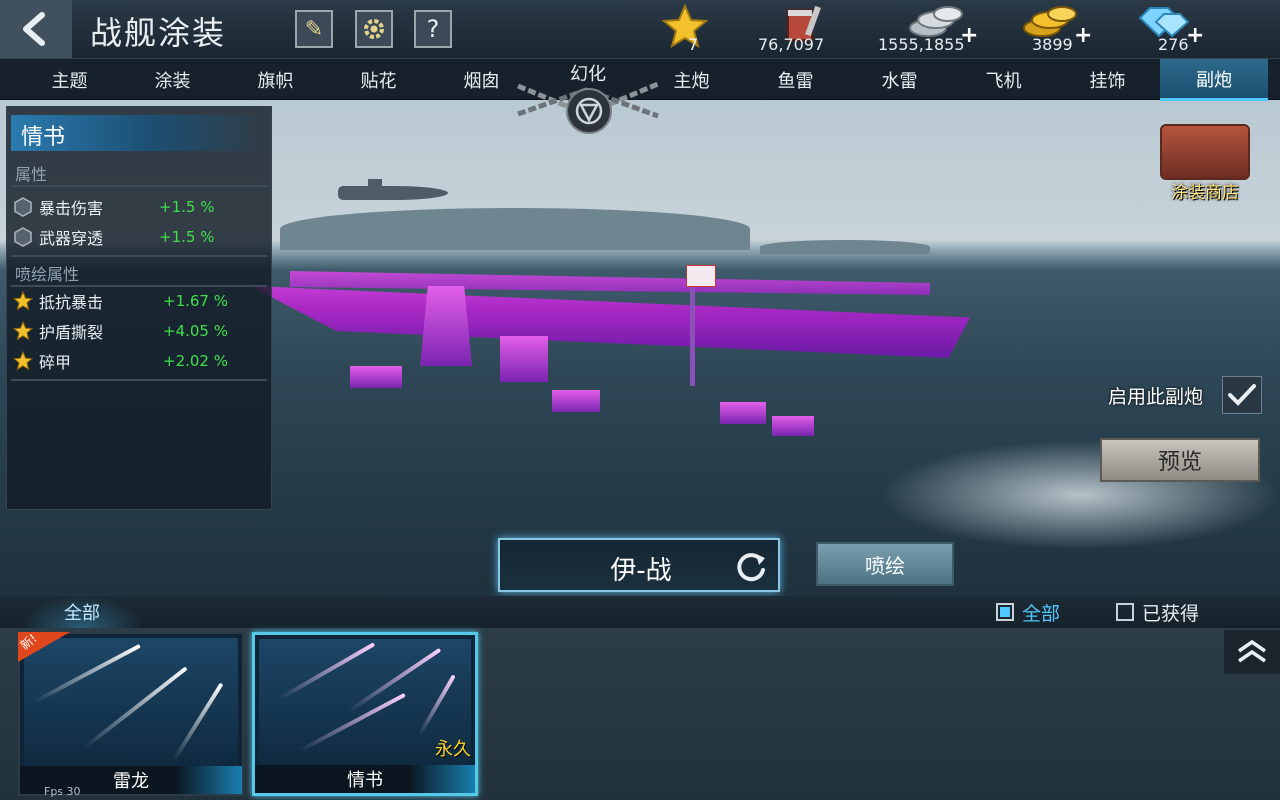  I want to click on refresh-icon, so click(751, 567).